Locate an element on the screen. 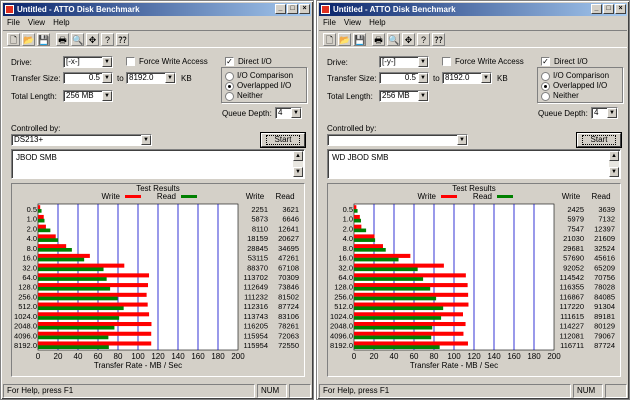 This screenshot has width=630, height=400. x-tick-label: 160 is located at coordinates (514, 356).